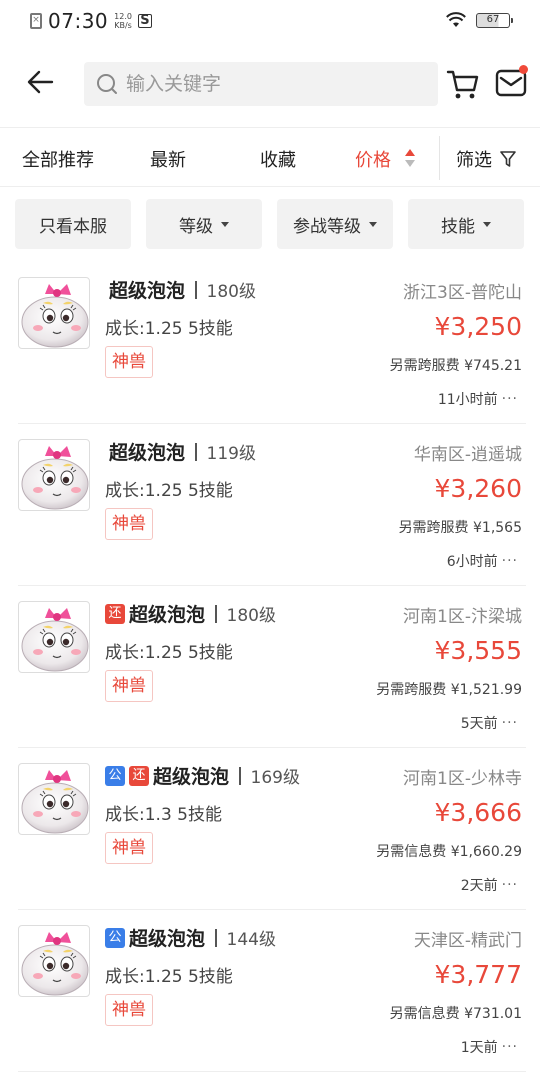 Image resolution: width=540 pixels, height=1077 pixels. What do you see at coordinates (204, 224) in the screenshot?
I see `chip-level: 等级` at bounding box center [204, 224].